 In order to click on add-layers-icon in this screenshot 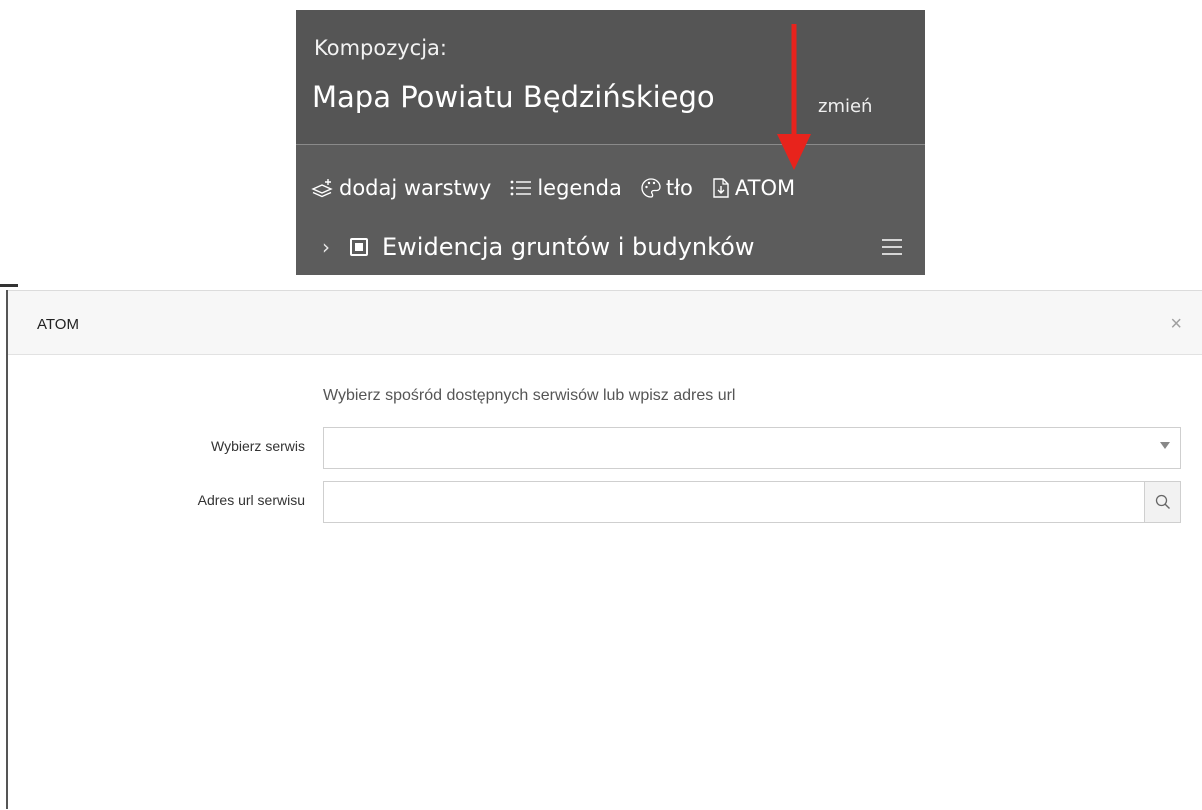, I will do `click(322, 188)`.